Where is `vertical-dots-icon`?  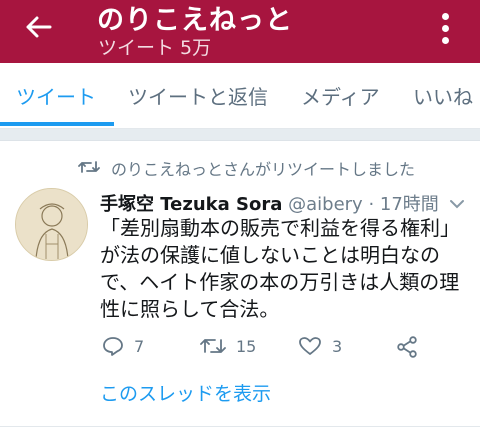 vertical-dots-icon is located at coordinates (445, 16).